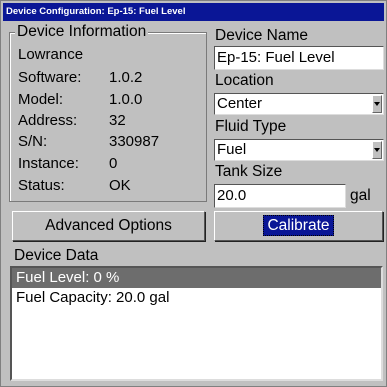 The image size is (387, 387). I want to click on software-label: Software:, so click(50, 77).